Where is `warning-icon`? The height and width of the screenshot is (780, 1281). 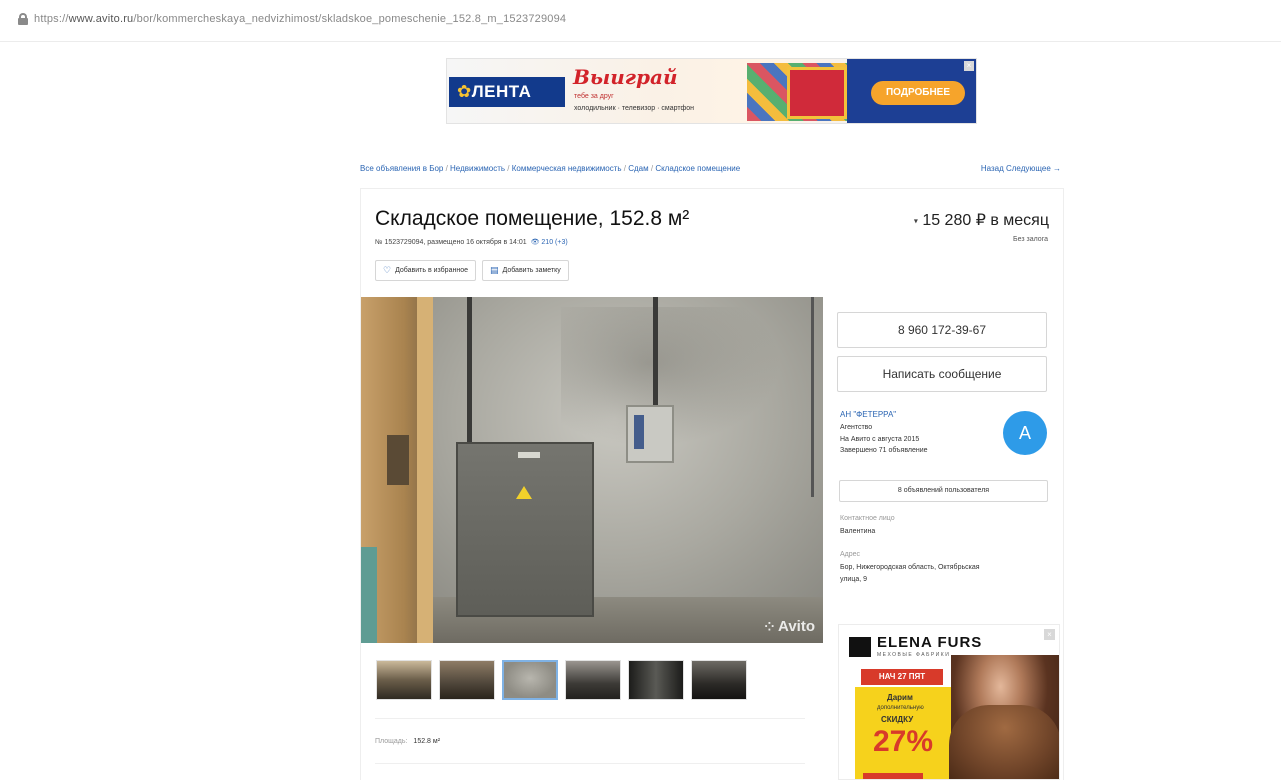 warning-icon is located at coordinates (524, 492).